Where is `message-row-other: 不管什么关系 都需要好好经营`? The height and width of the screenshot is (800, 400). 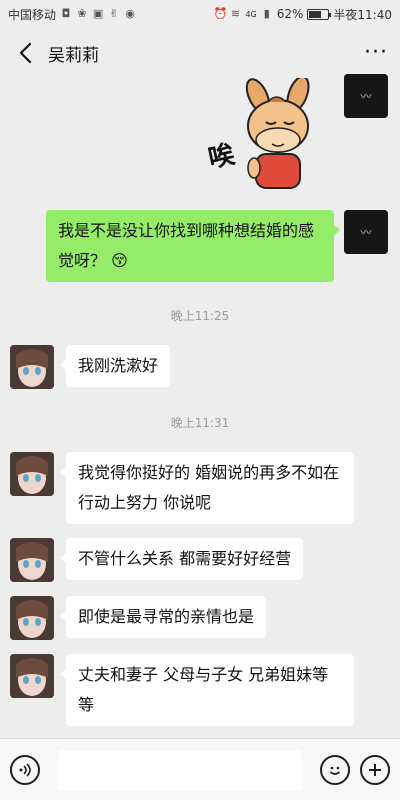 message-row-other: 不管什么关系 都需要好好经营 is located at coordinates (200, 560).